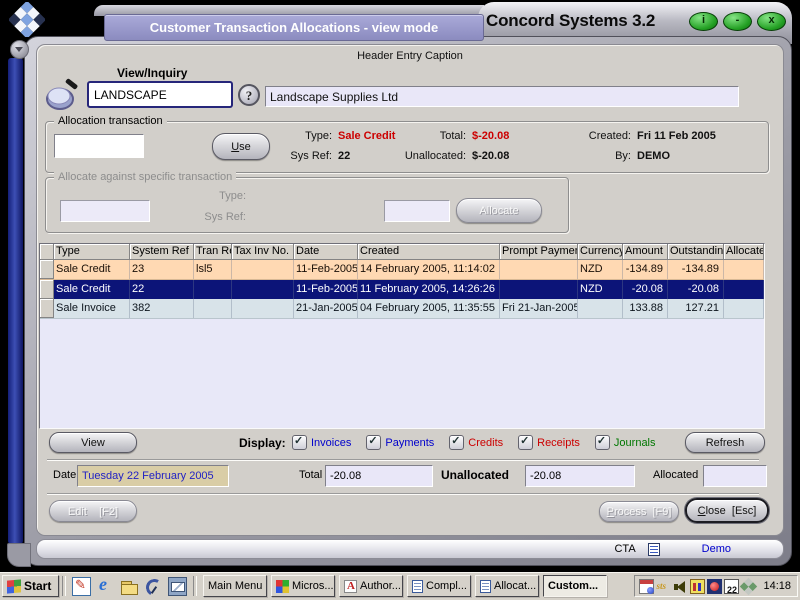 Image resolution: width=800 pixels, height=600 pixels. Describe the element at coordinates (93, 442) in the screenshot. I see `view-button: View` at that location.